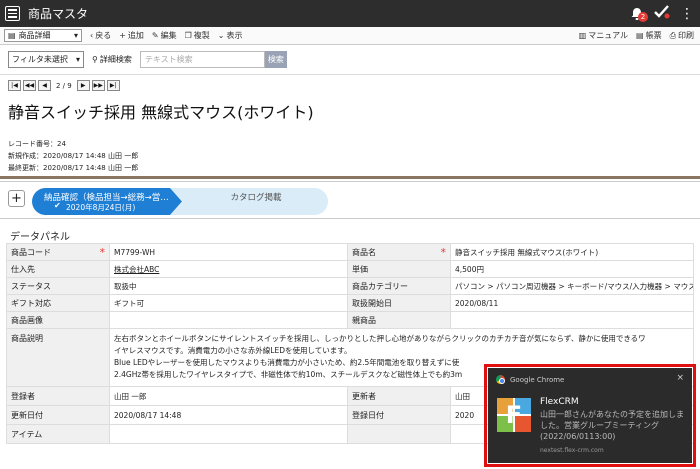 This screenshot has width=700, height=469. I want to click on copy-button: ❐ 複製, so click(197, 35).